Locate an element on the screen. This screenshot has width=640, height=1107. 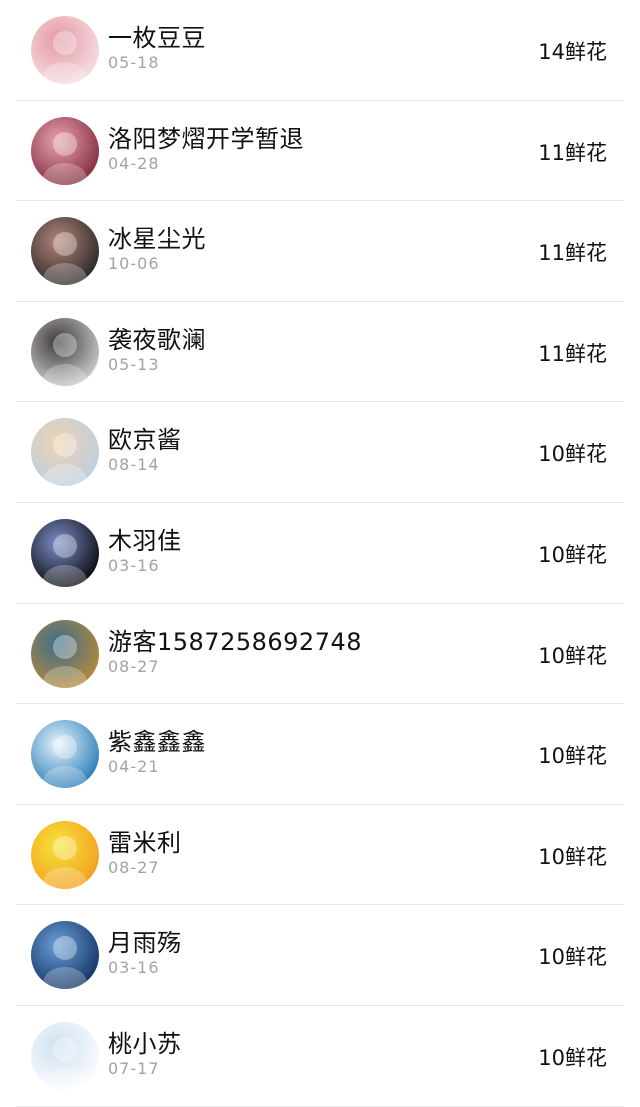
user-name: 袭夜歌澜 is located at coordinates (157, 339).